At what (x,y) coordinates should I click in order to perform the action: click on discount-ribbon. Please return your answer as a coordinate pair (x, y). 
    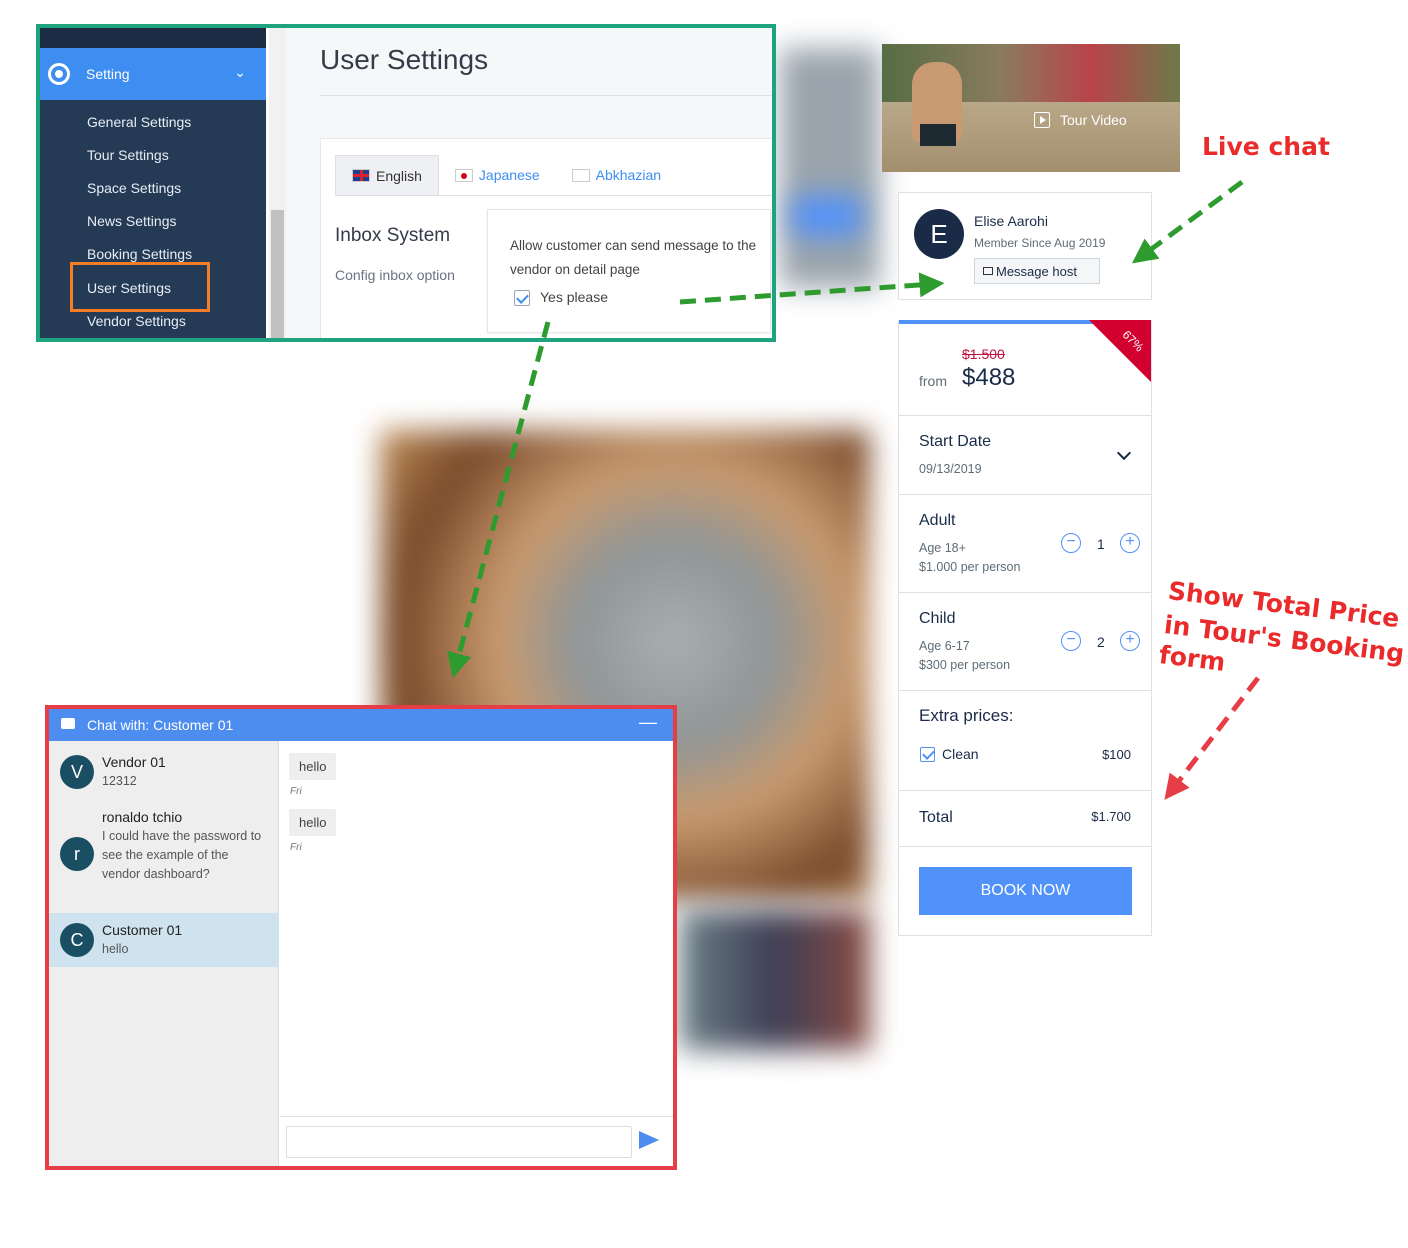
    Looking at the image, I should click on (1120, 351).